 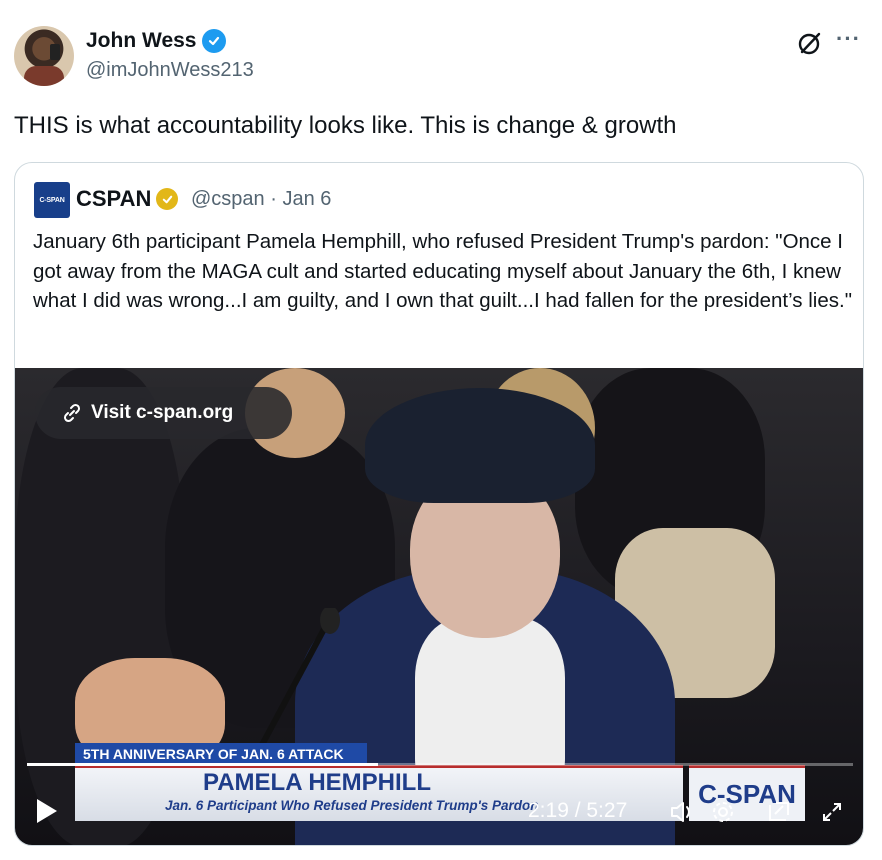 What do you see at coordinates (810, 43) in the screenshot?
I see `grok-icon` at bounding box center [810, 43].